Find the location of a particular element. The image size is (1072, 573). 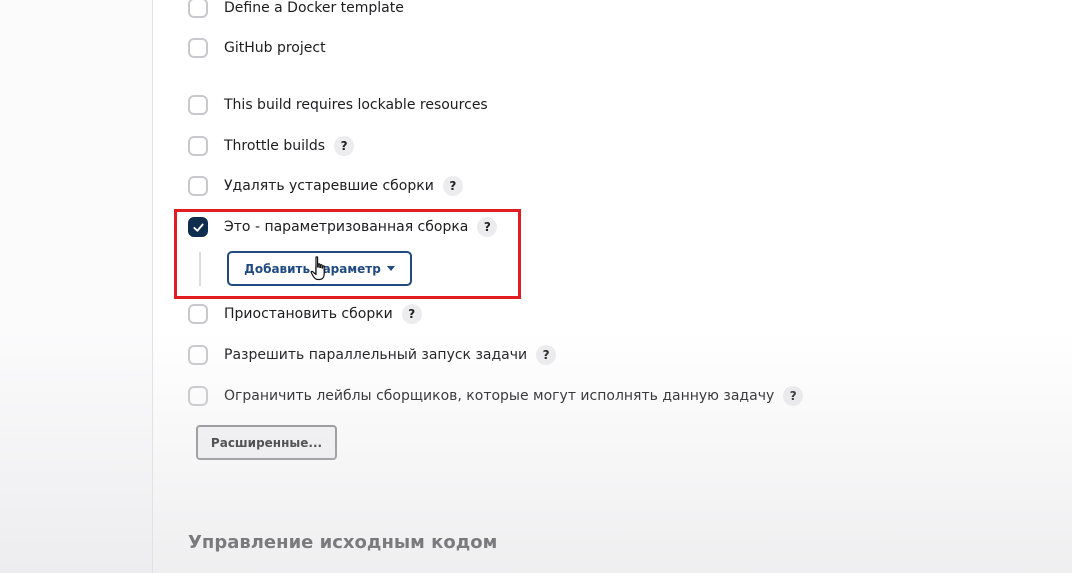

option-label: Приостановить сборки is located at coordinates (308, 314).